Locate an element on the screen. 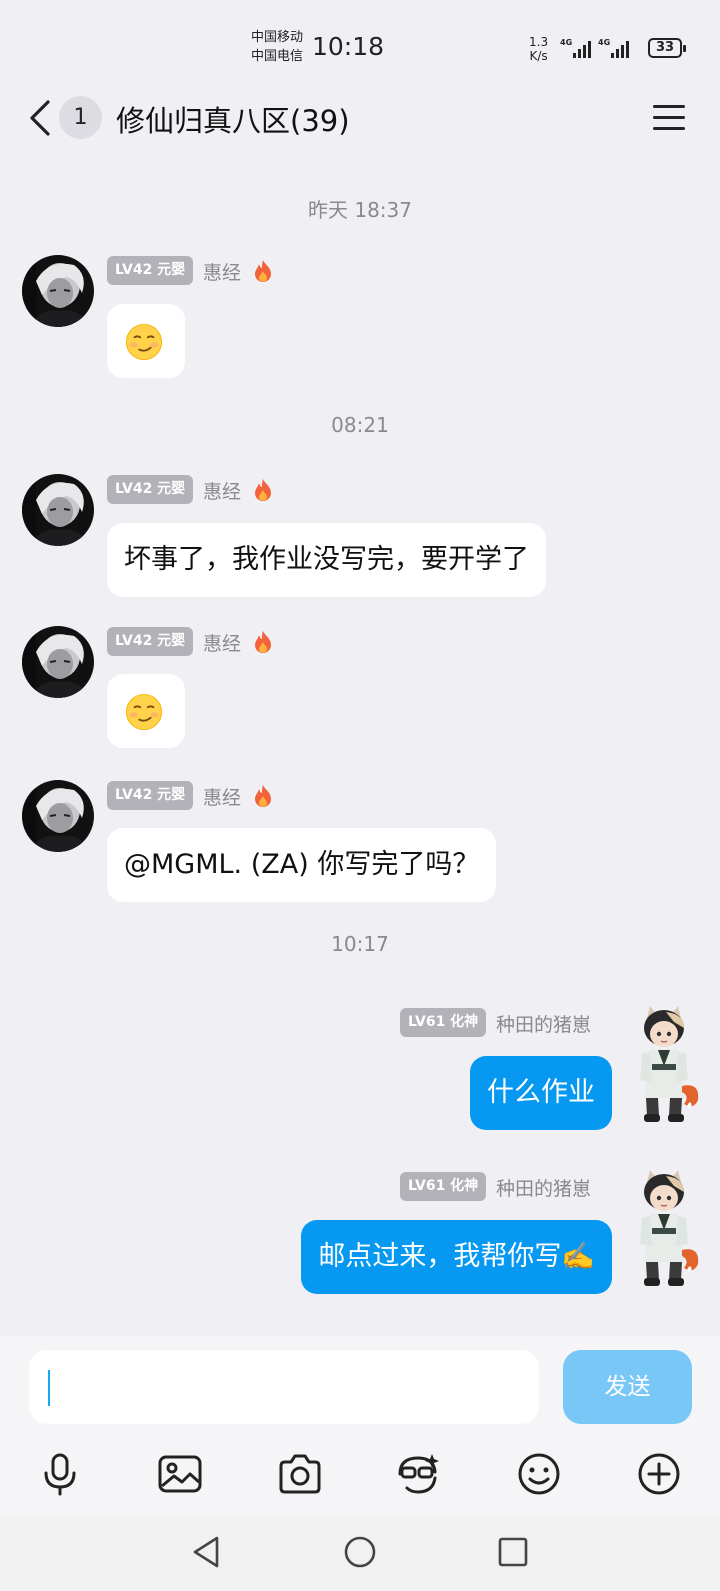 This screenshot has width=720, height=1591. message-bubble: 坏事了，我作业没写完，要开学了 is located at coordinates (326, 560).